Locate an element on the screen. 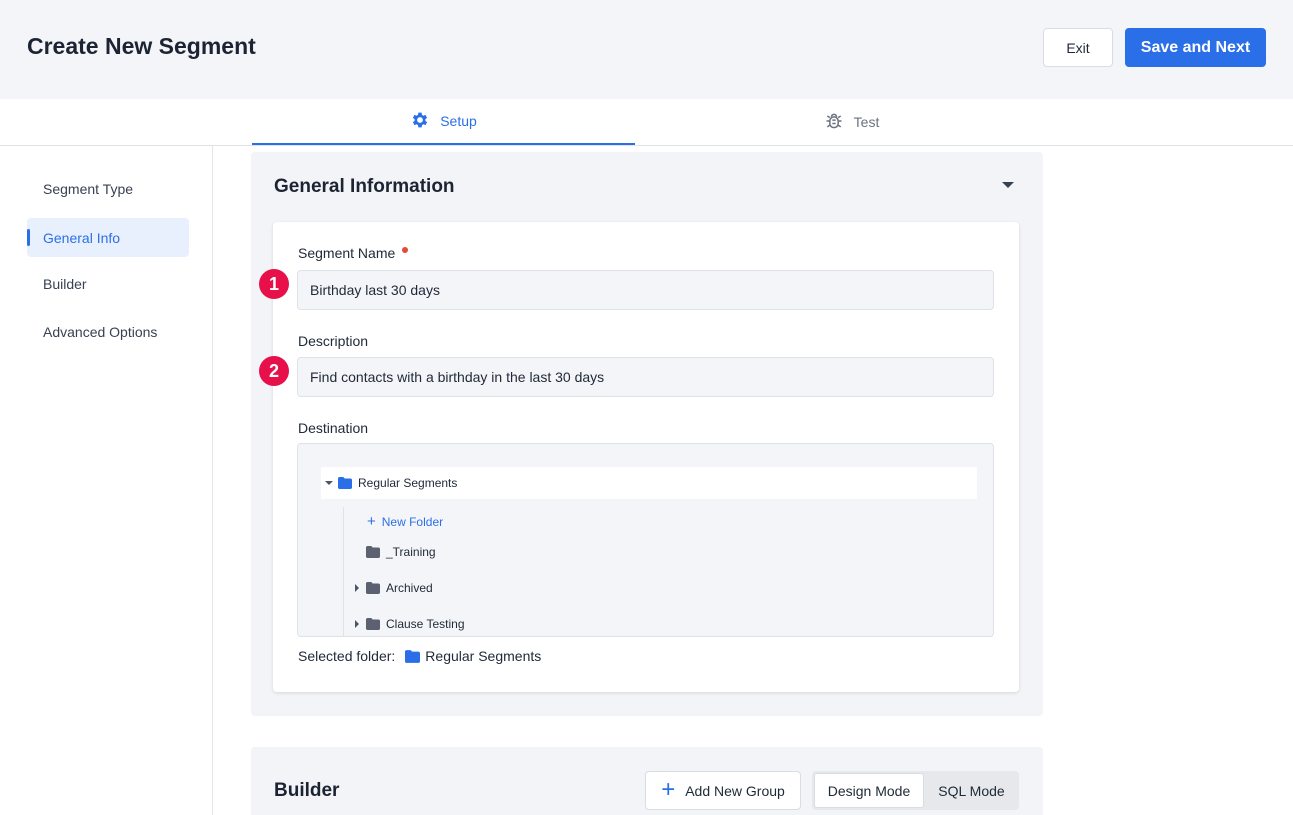  step-badge-1: 1 is located at coordinates (274, 284).